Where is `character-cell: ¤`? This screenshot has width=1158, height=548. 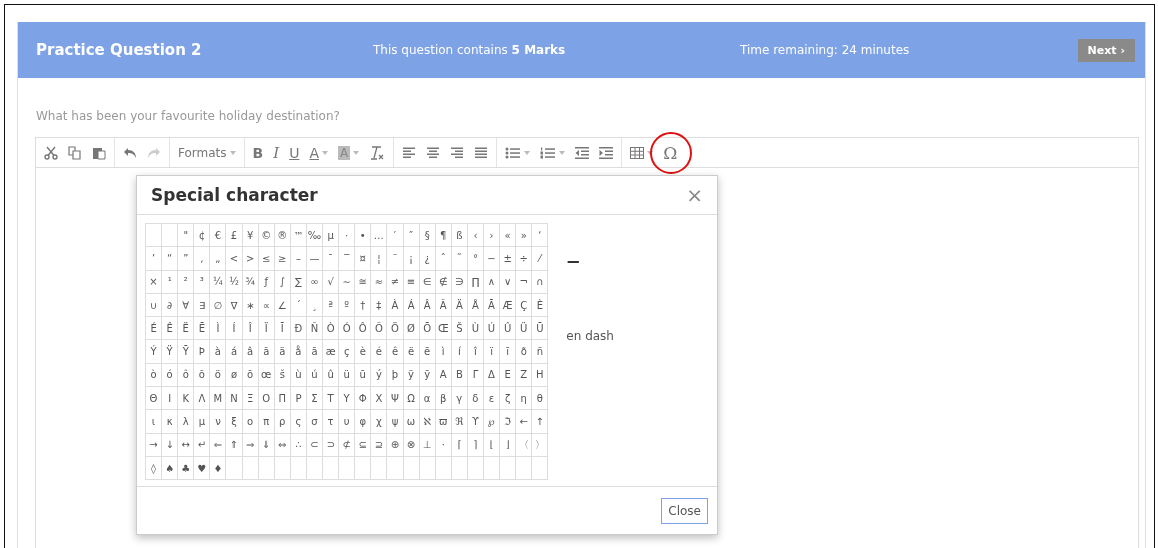
character-cell: ¤ is located at coordinates (363, 259).